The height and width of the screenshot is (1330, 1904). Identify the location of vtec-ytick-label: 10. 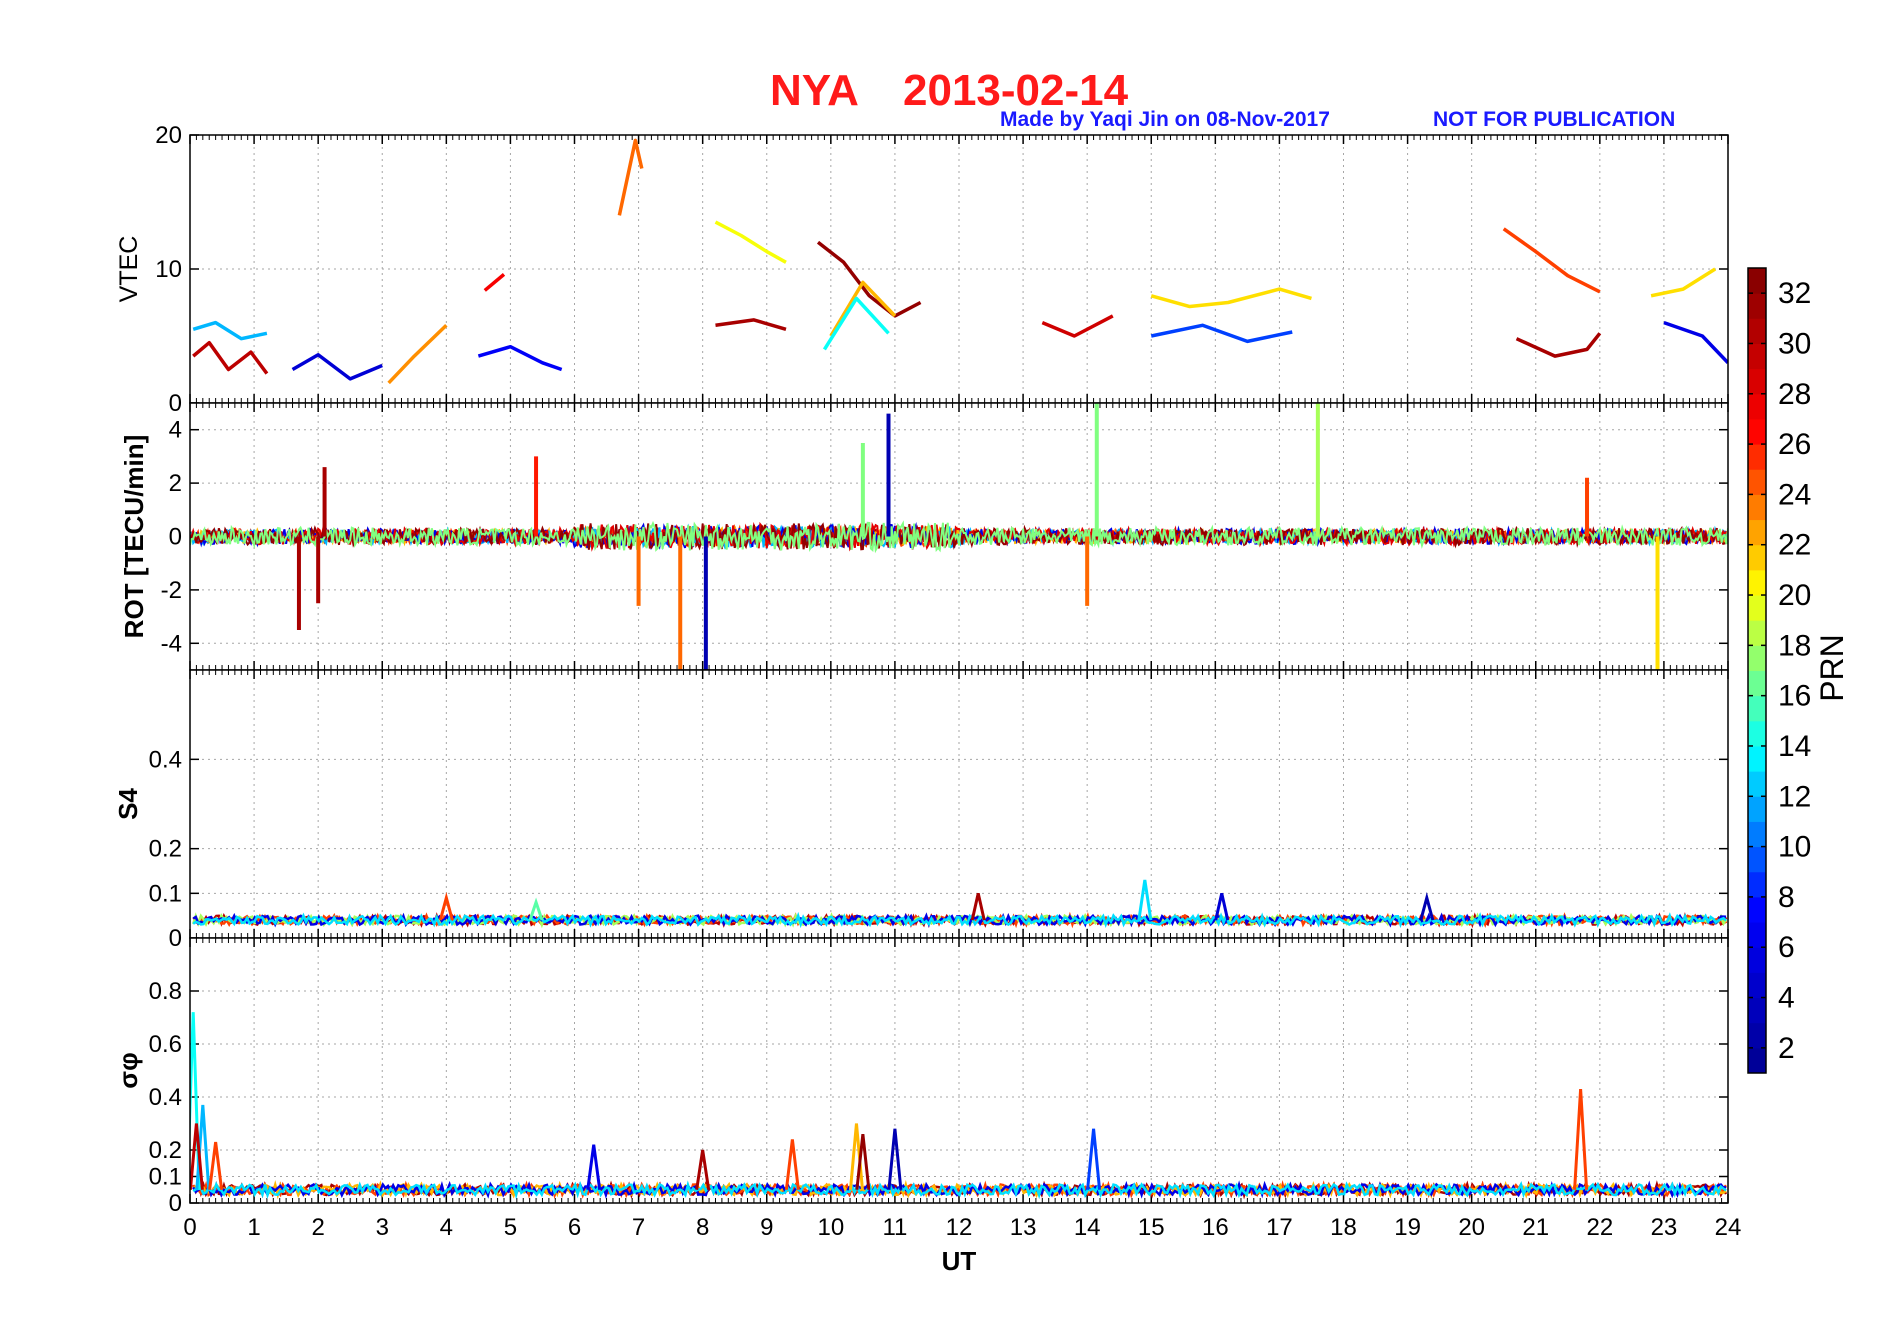
(168, 269).